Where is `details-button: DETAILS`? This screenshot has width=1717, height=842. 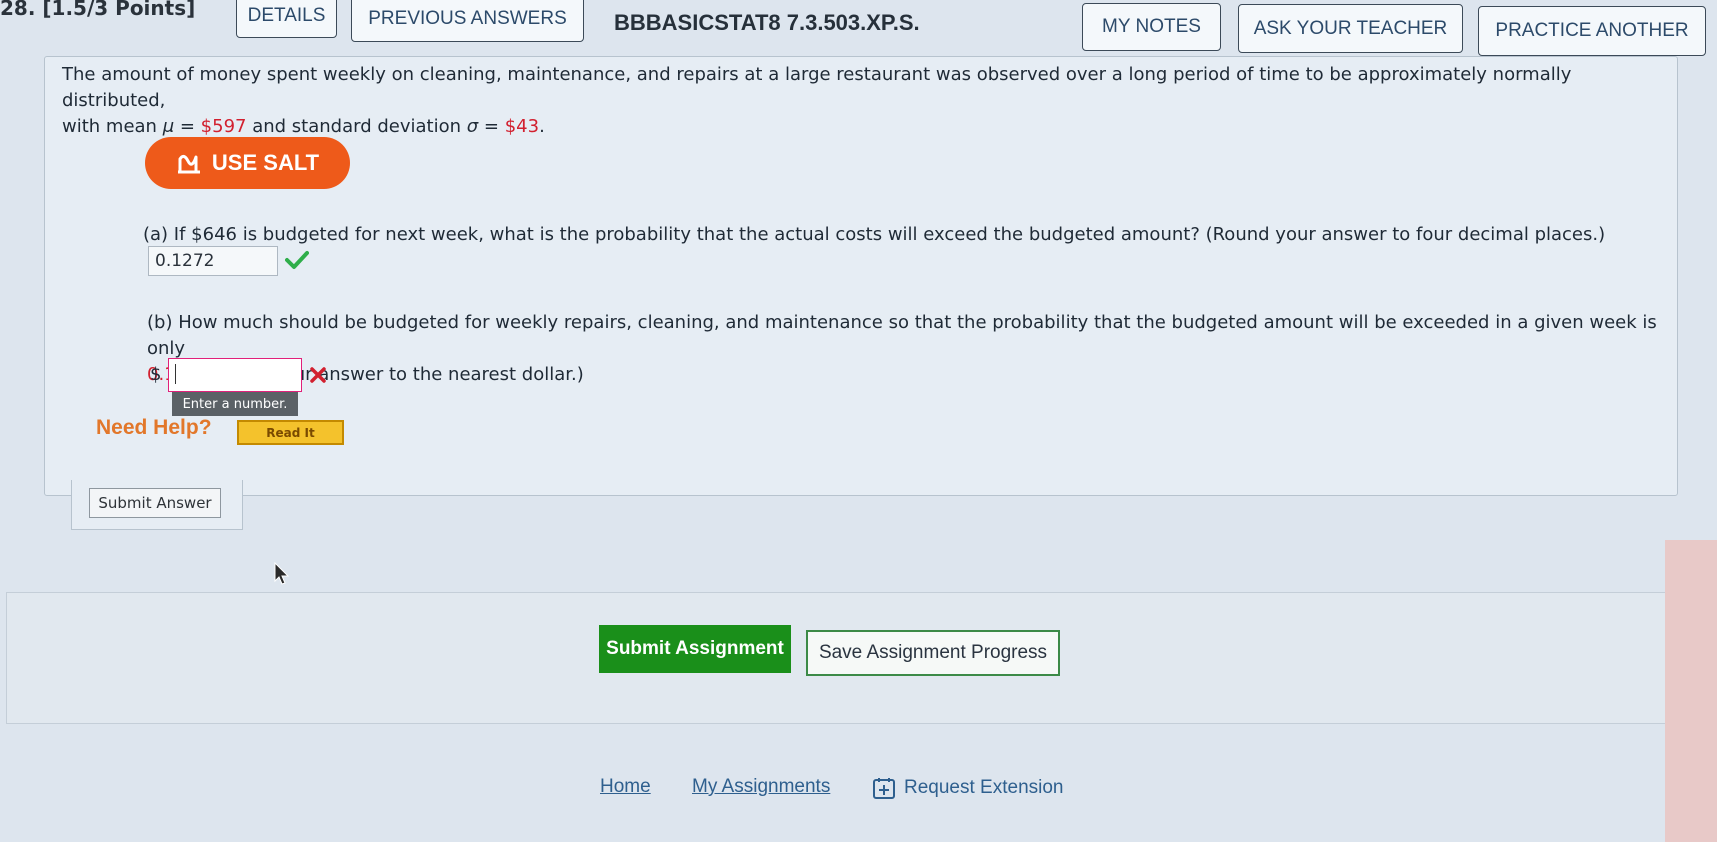 details-button: DETAILS is located at coordinates (286, 19).